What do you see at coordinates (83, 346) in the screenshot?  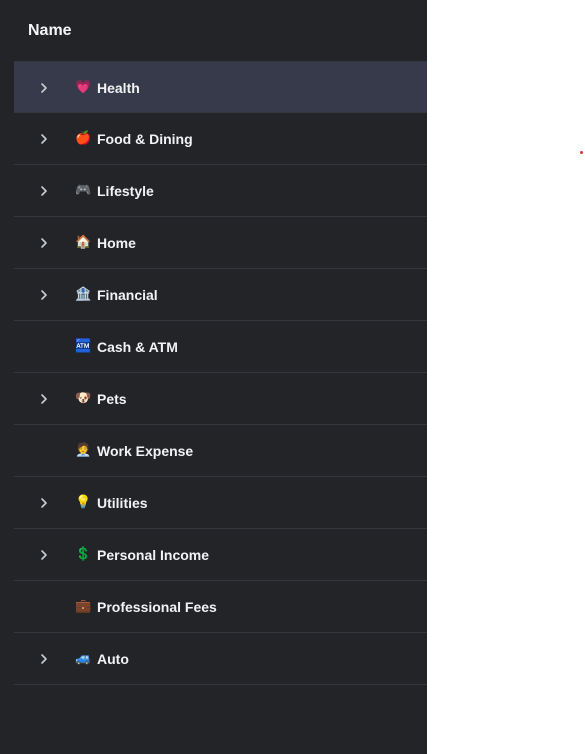 I see `atm-icon: 🏧` at bounding box center [83, 346].